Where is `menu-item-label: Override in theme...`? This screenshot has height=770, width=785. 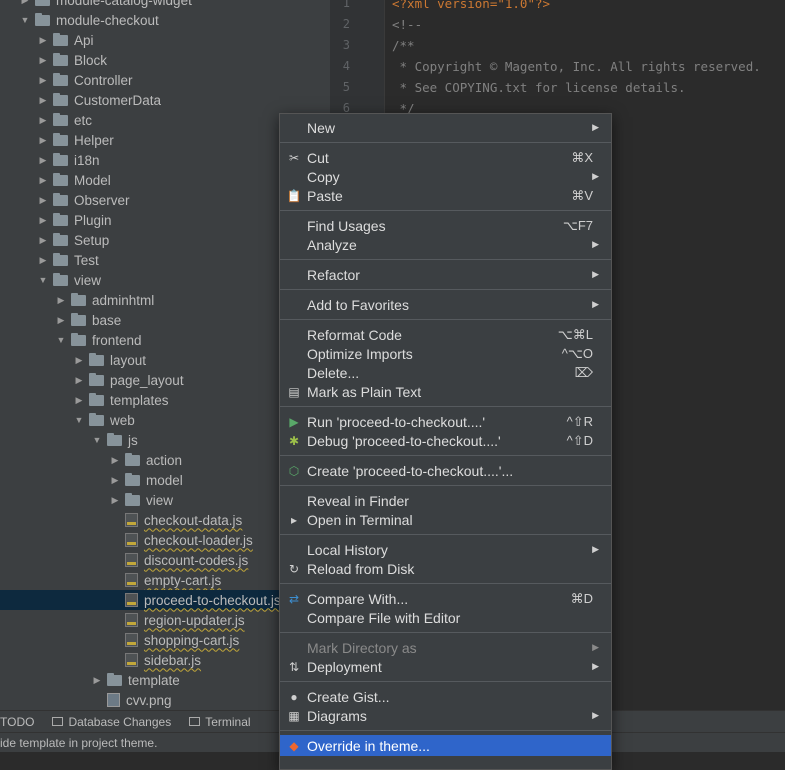 menu-item-label: Override in theme... is located at coordinates (368, 745).